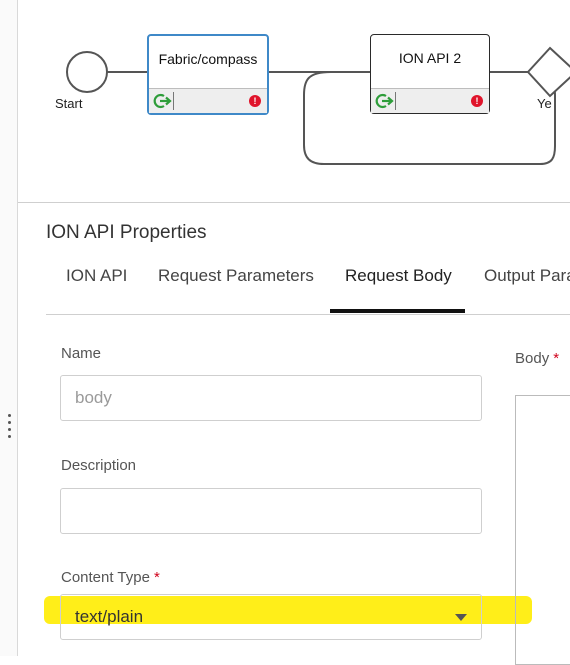 The height and width of the screenshot is (665, 570). I want to click on start-node-circle, so click(87, 72).